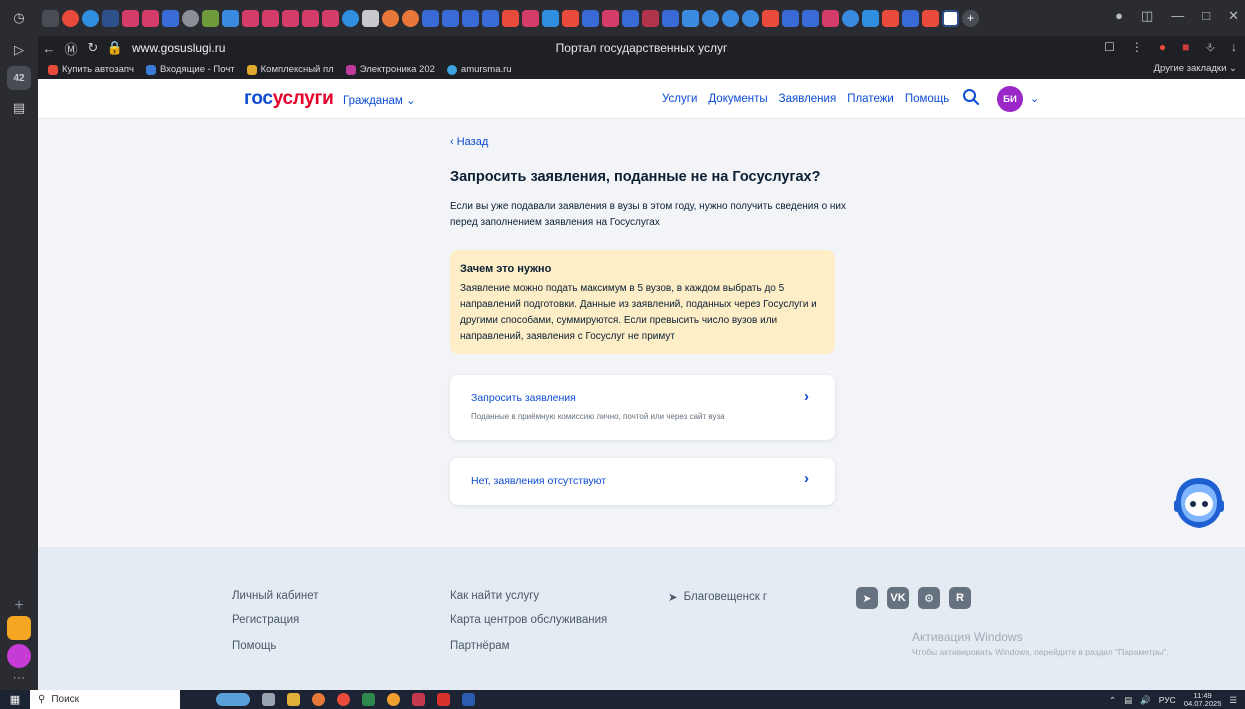  What do you see at coordinates (318, 699) in the screenshot?
I see `chrome-icon` at bounding box center [318, 699].